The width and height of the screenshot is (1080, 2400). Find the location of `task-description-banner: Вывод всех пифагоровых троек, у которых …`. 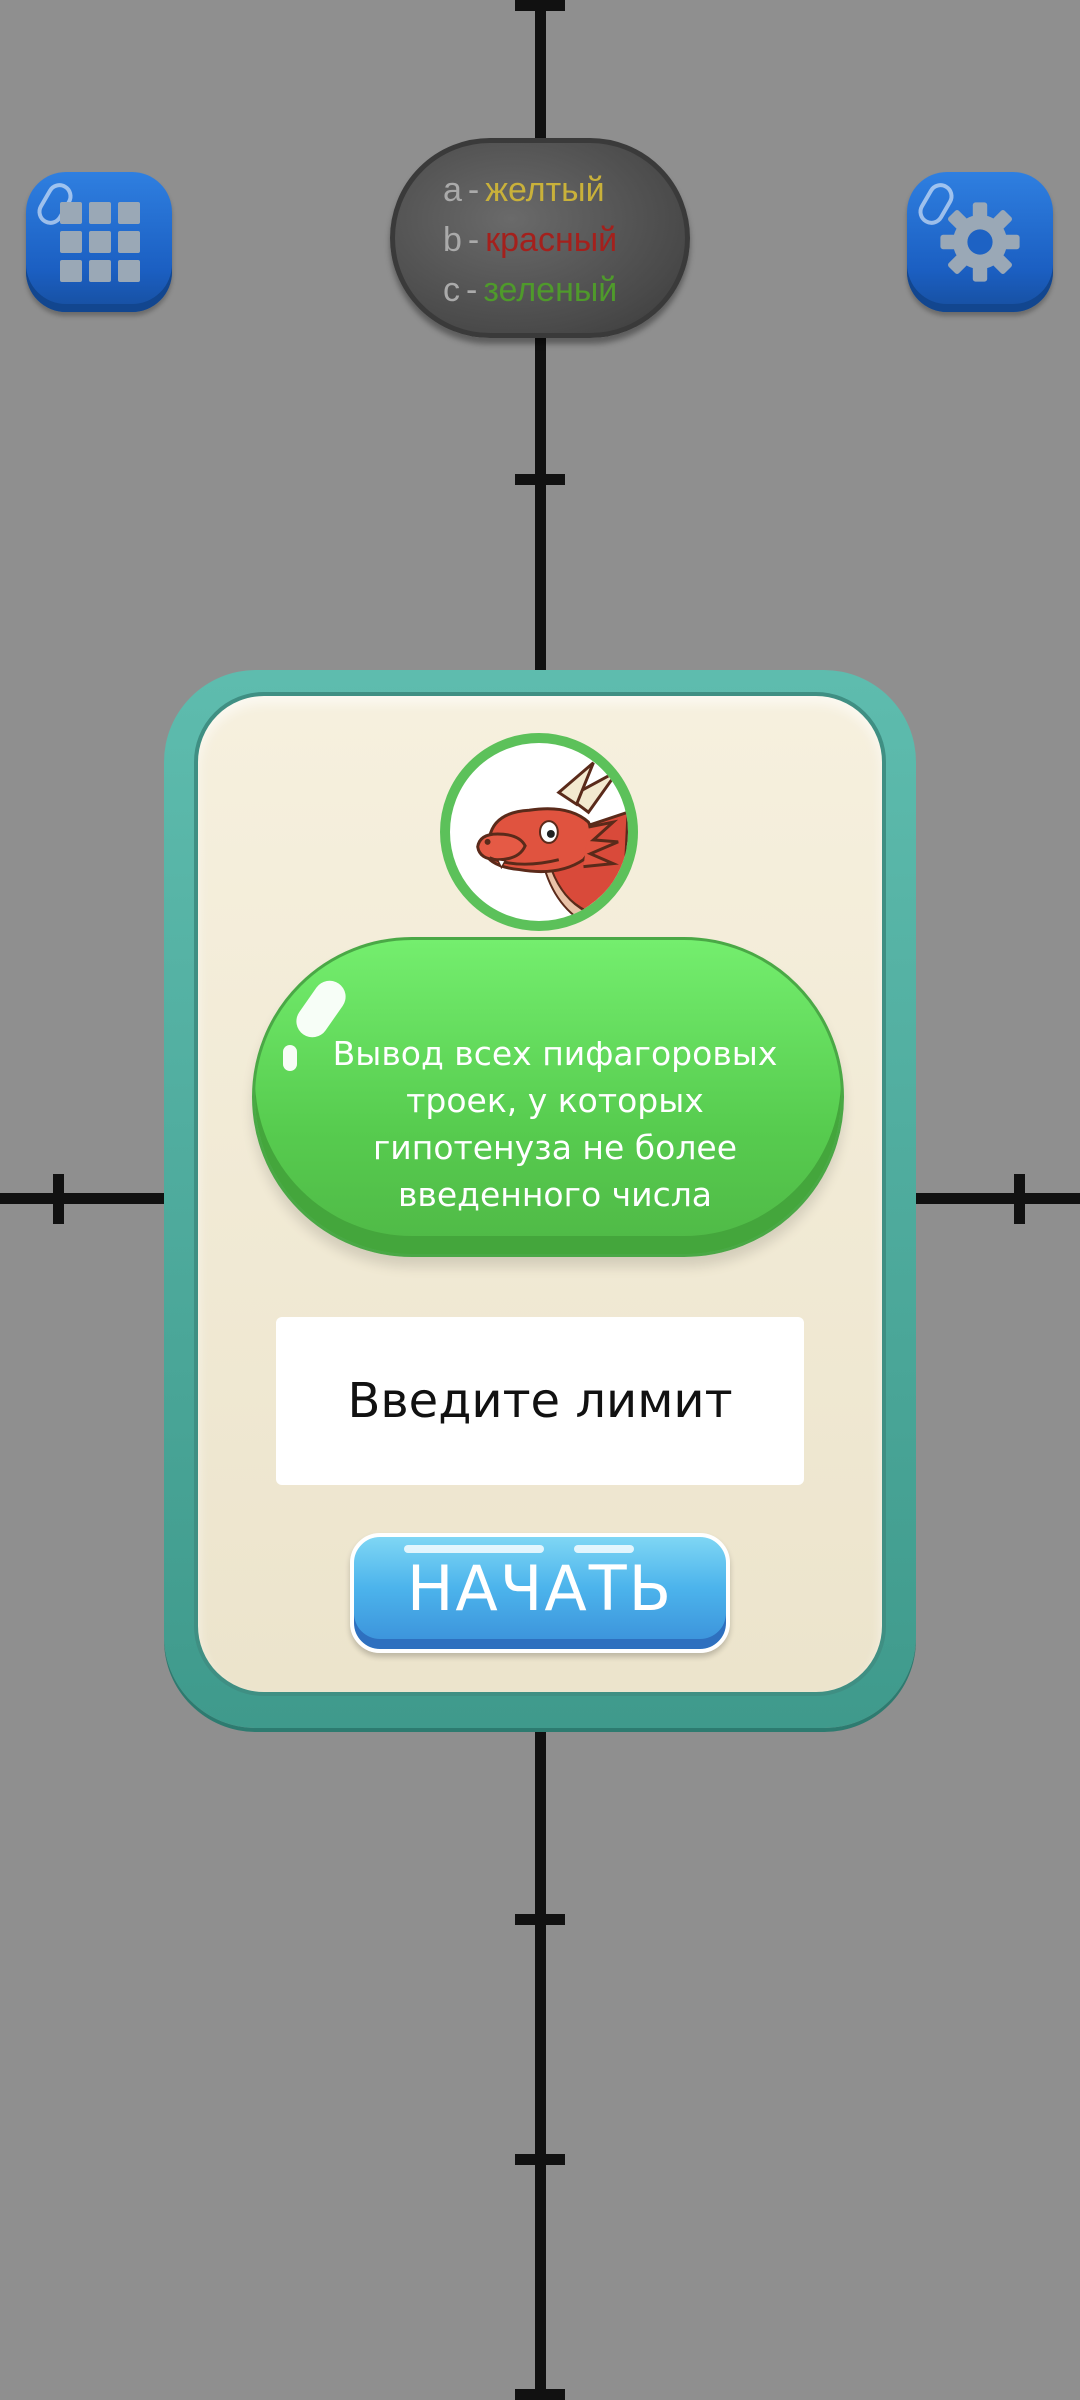

task-description-banner: Вывод всех пифагоровых троек, у которых … is located at coordinates (548, 1097).